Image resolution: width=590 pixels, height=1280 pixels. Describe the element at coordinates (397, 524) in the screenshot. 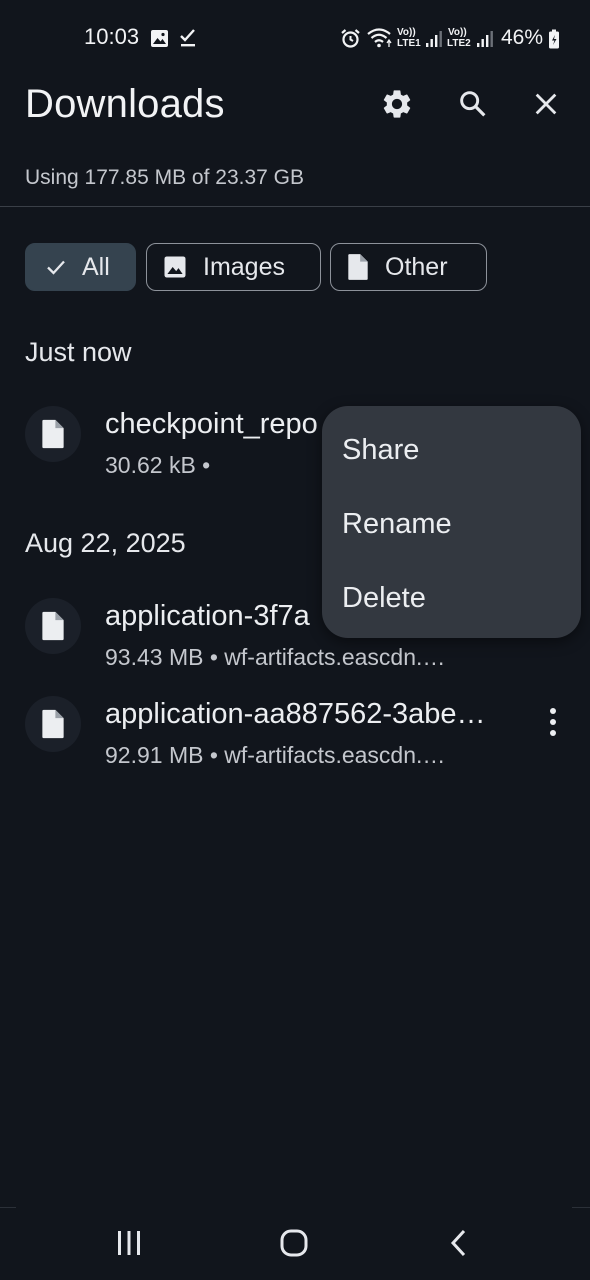

I see `menu-item-rename: Rename` at that location.